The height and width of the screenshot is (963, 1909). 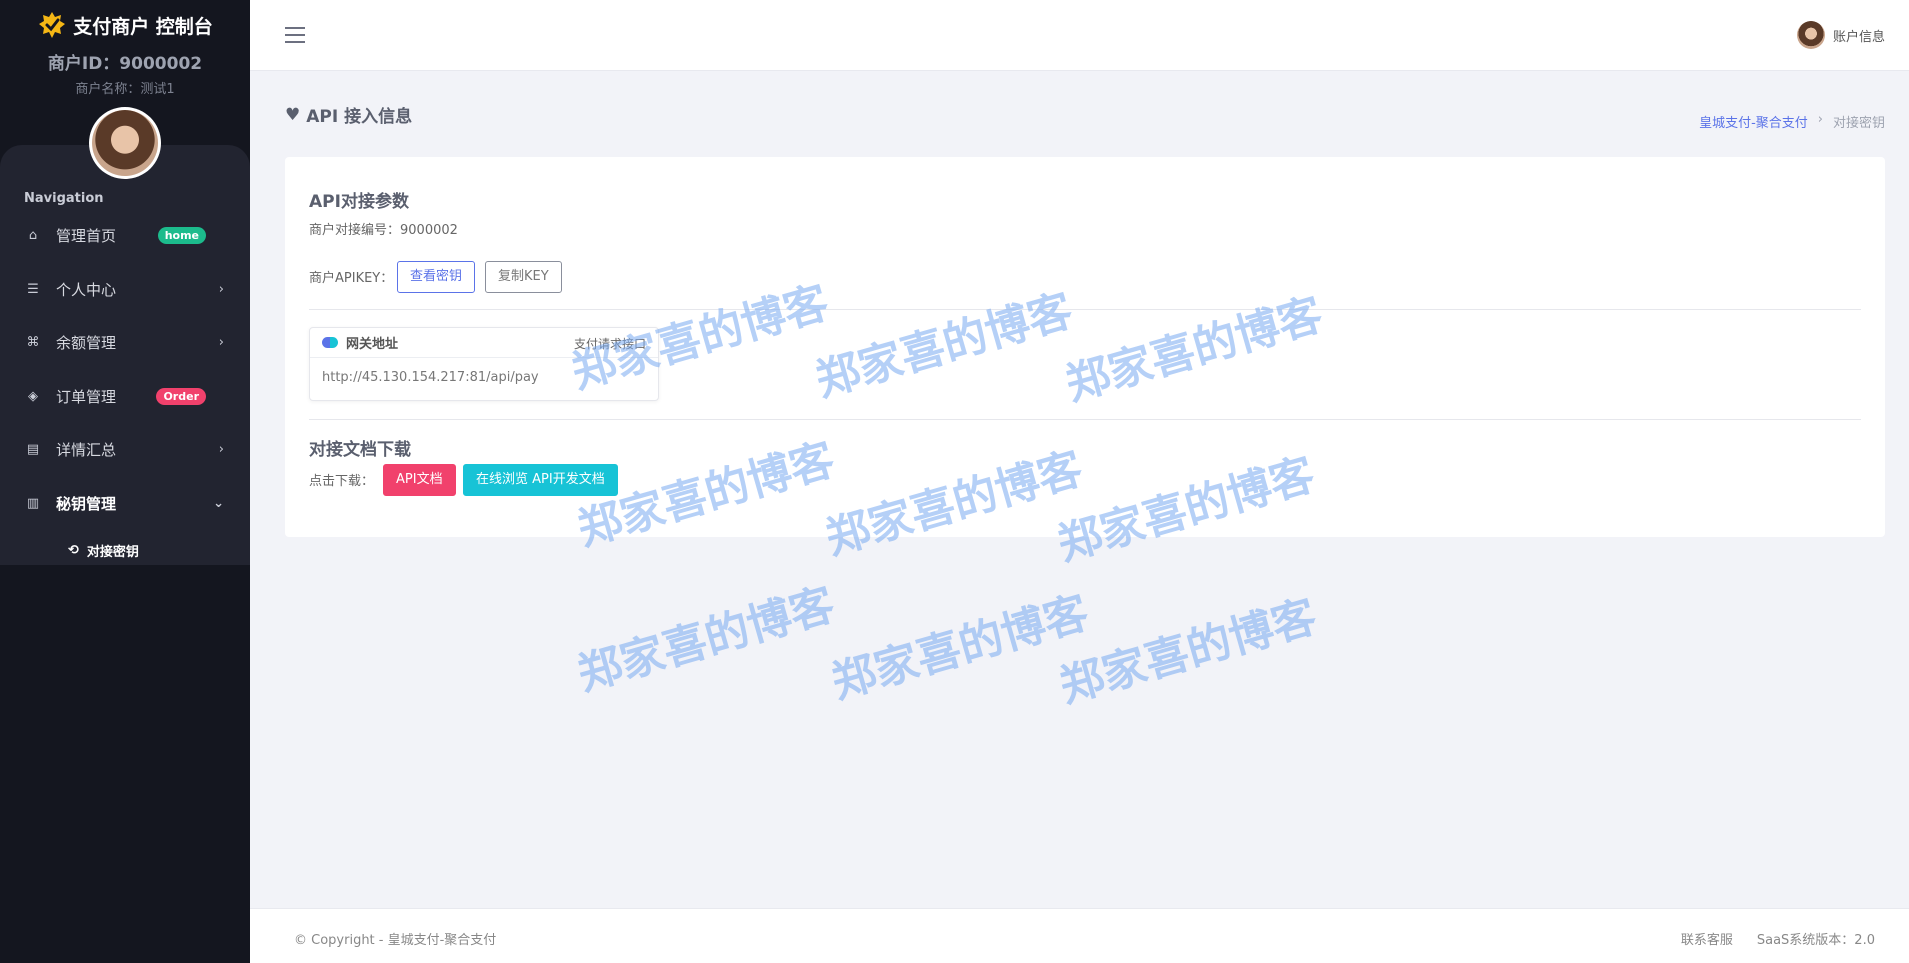 I want to click on brand-logo-icon, so click(x=52, y=25).